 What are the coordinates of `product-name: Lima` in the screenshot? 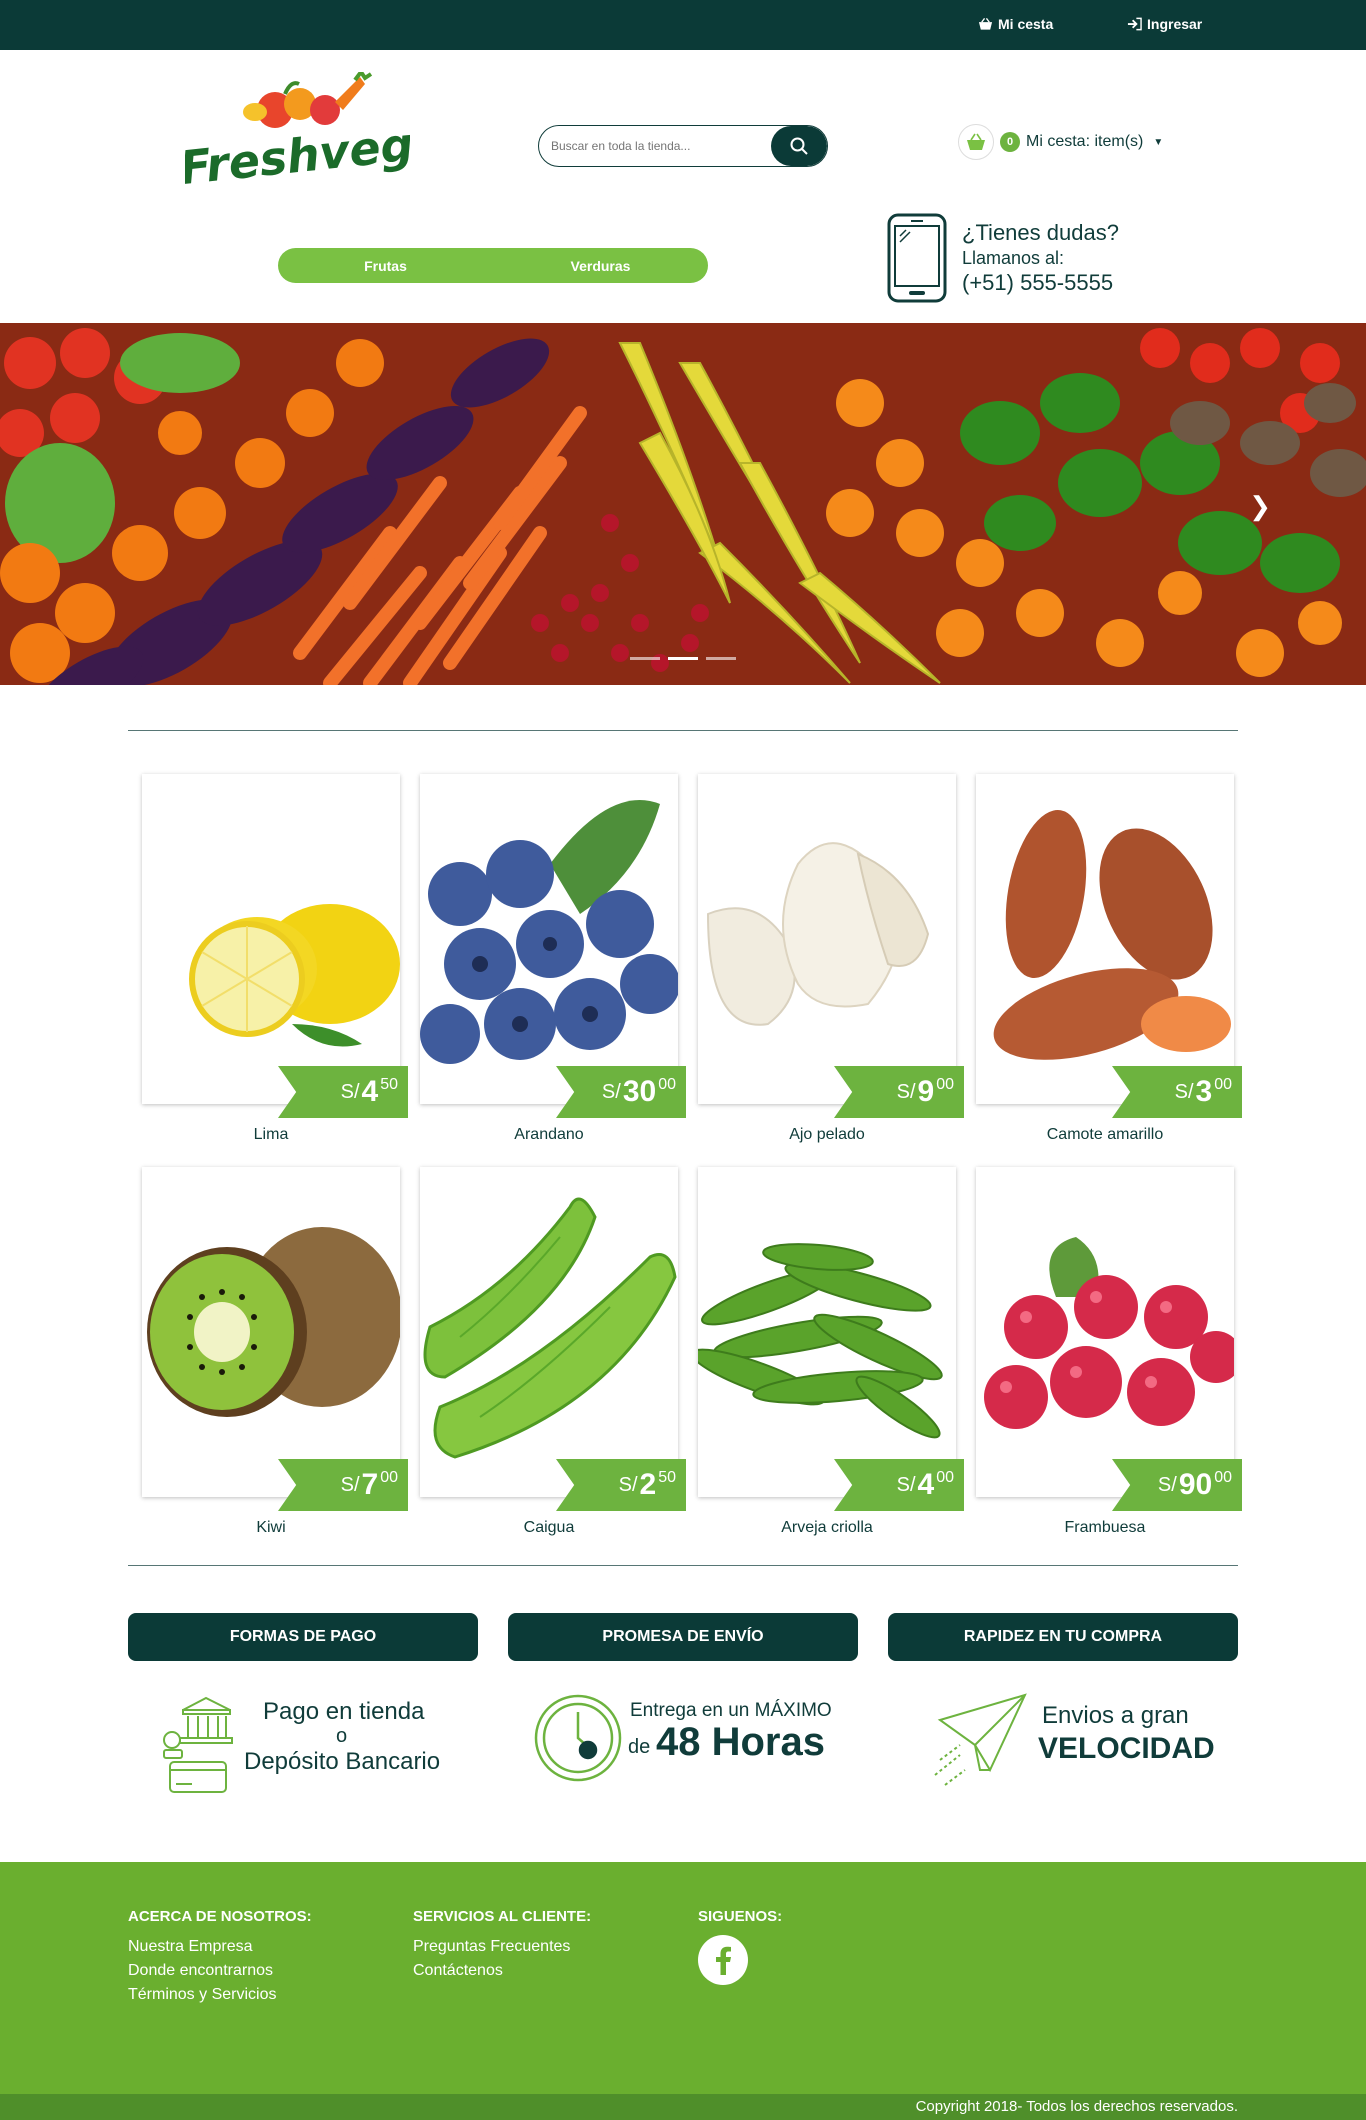 It's located at (271, 1135).